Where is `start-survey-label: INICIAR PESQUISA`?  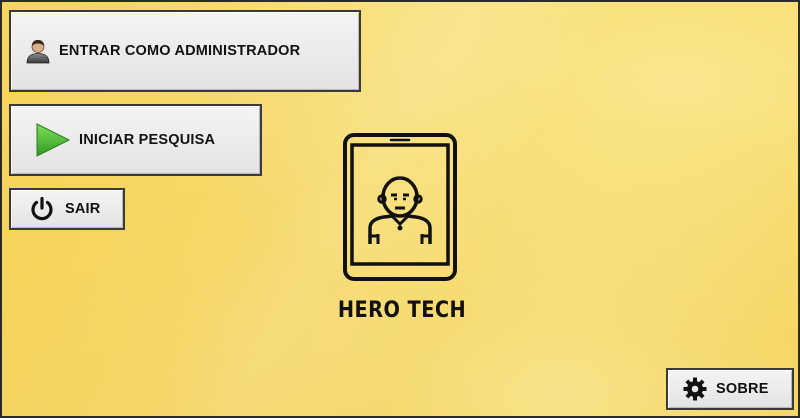
start-survey-label: INICIAR PESQUISA is located at coordinates (147, 140).